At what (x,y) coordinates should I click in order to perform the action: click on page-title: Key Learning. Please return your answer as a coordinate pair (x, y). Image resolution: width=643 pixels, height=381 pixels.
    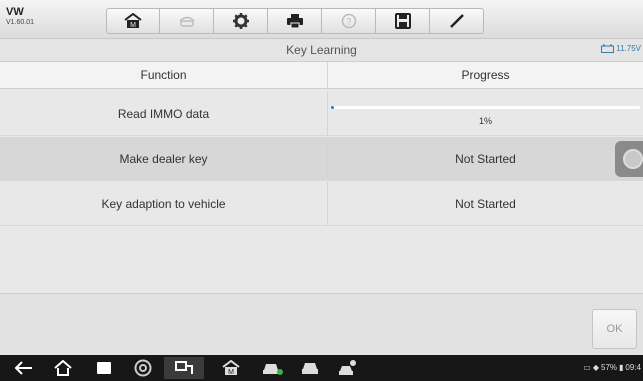
    Looking at the image, I should click on (321, 50).